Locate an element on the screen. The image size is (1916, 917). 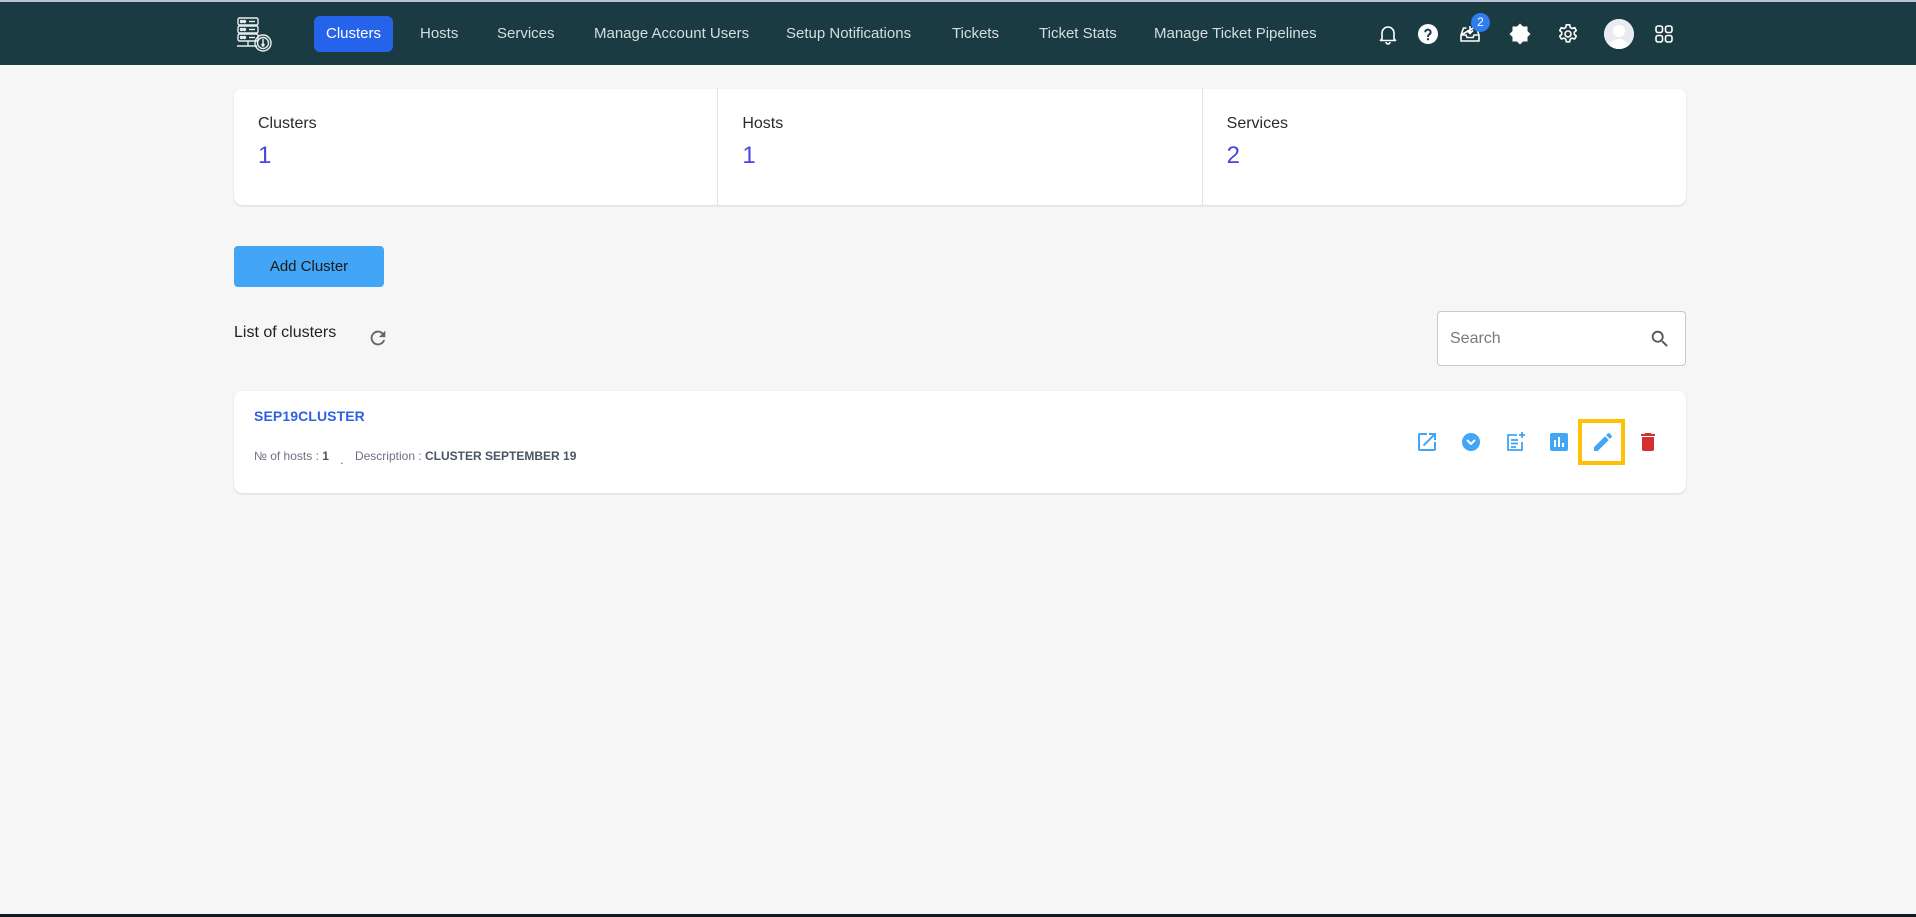
nav-services: Services is located at coordinates (526, 34).